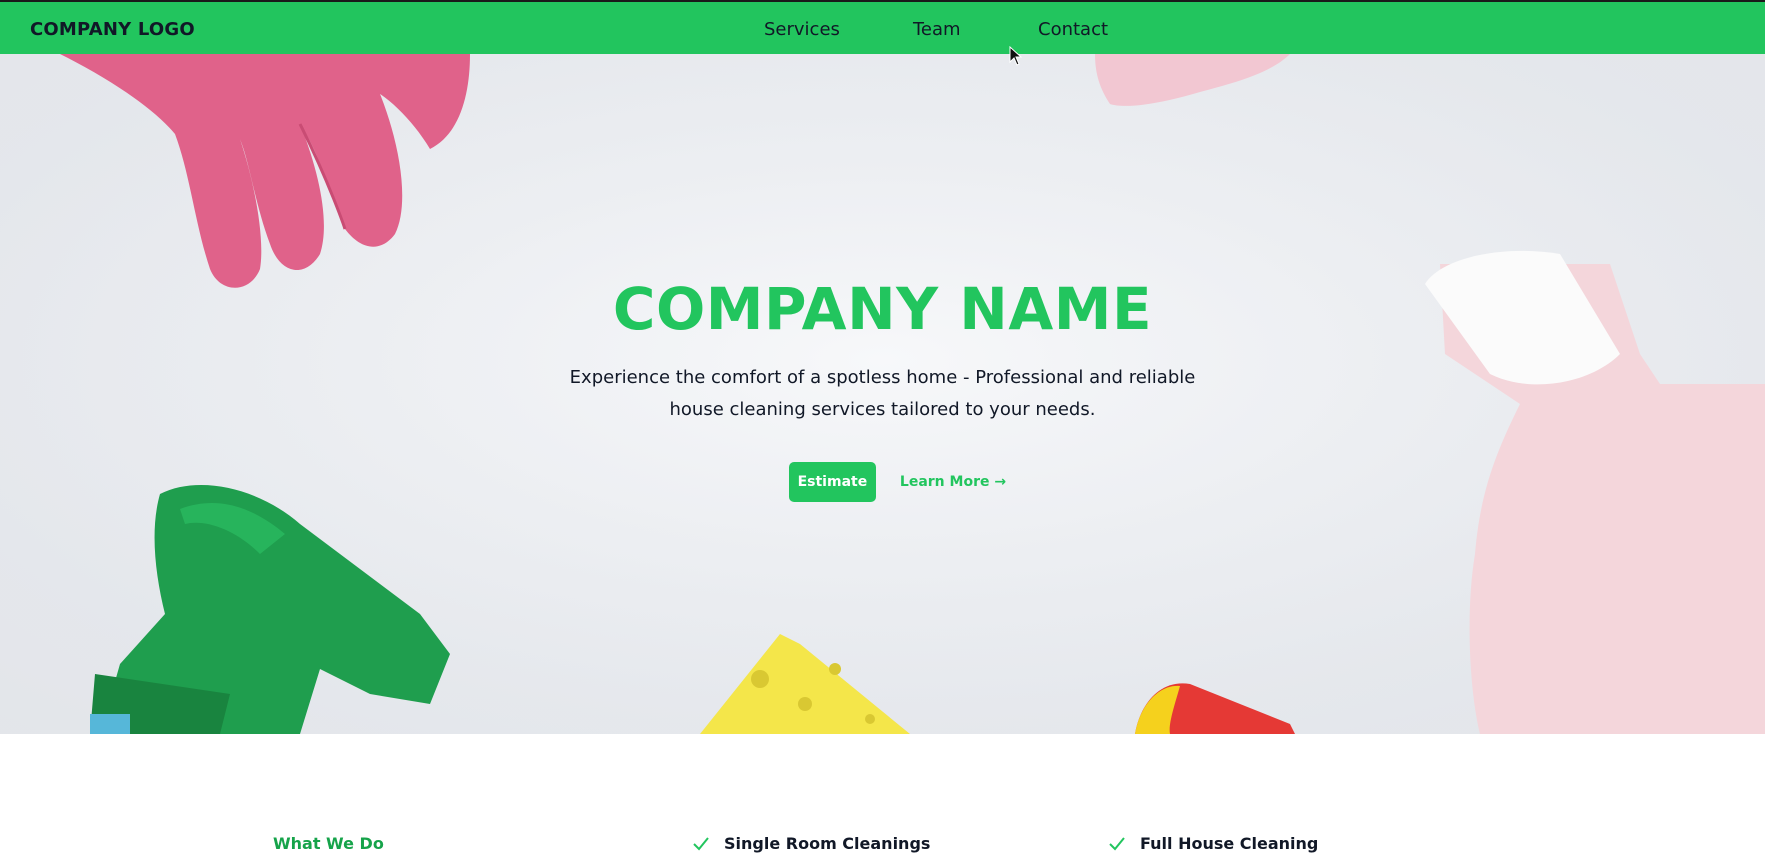  I want to click on learn-more-link: Learn More →, so click(953, 482).